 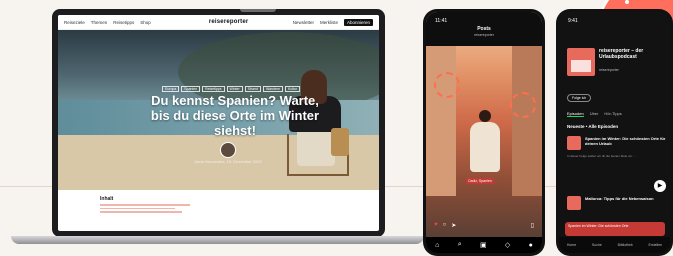 I want to click on header-title: Posts, so click(x=484, y=29).